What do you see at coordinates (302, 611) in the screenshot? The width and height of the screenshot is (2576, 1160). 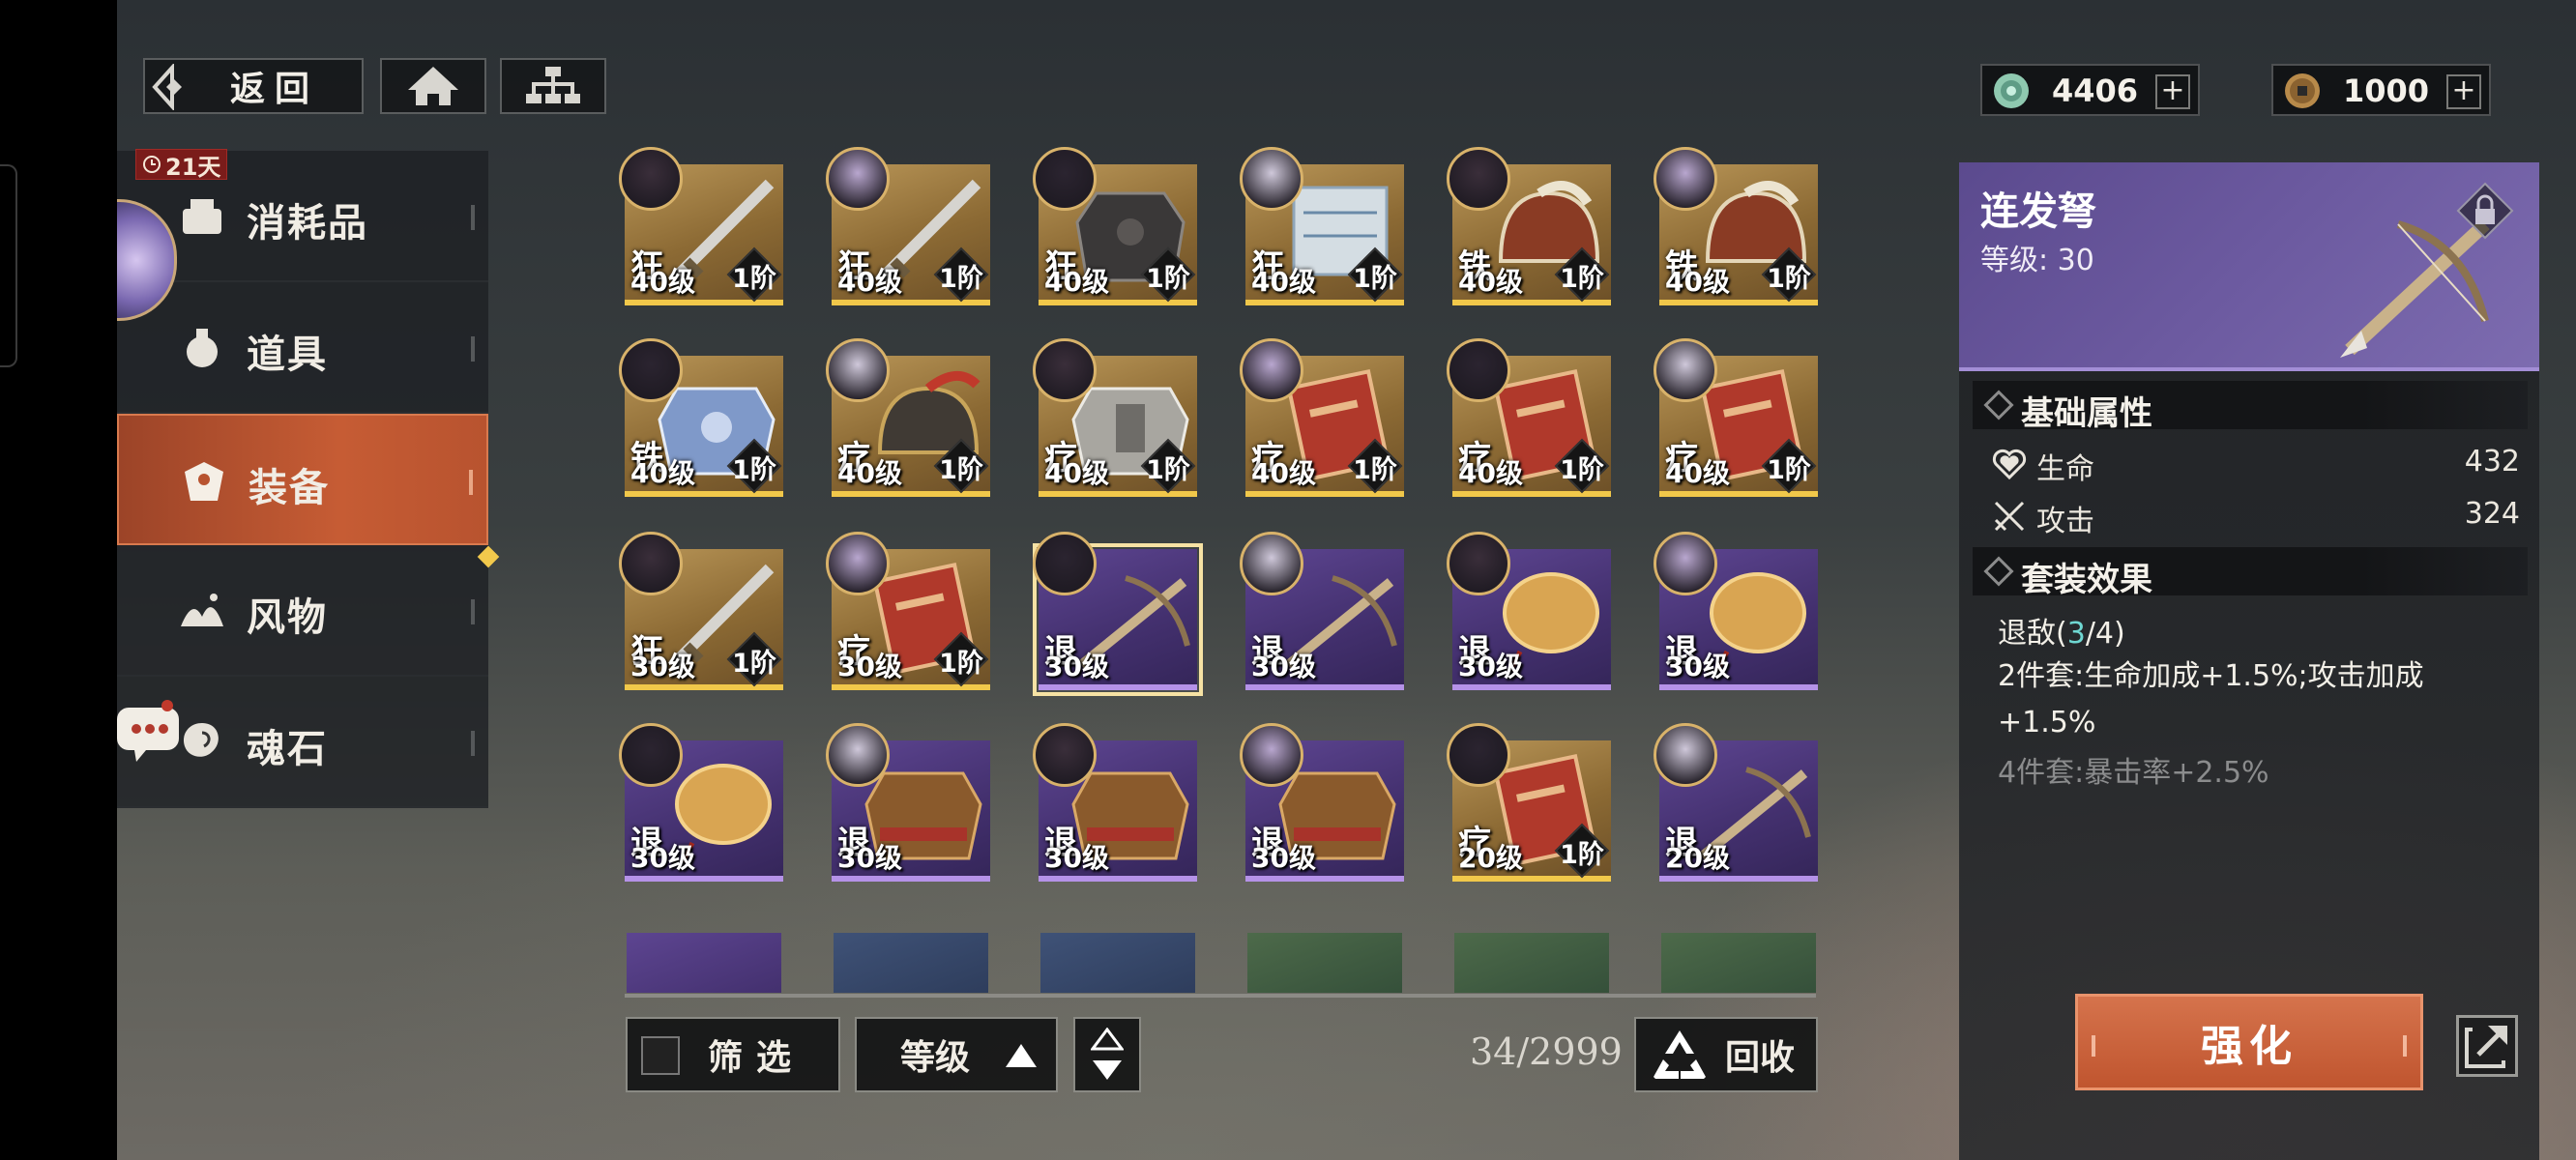 I see `sidebar-item-scenery: 风物` at bounding box center [302, 611].